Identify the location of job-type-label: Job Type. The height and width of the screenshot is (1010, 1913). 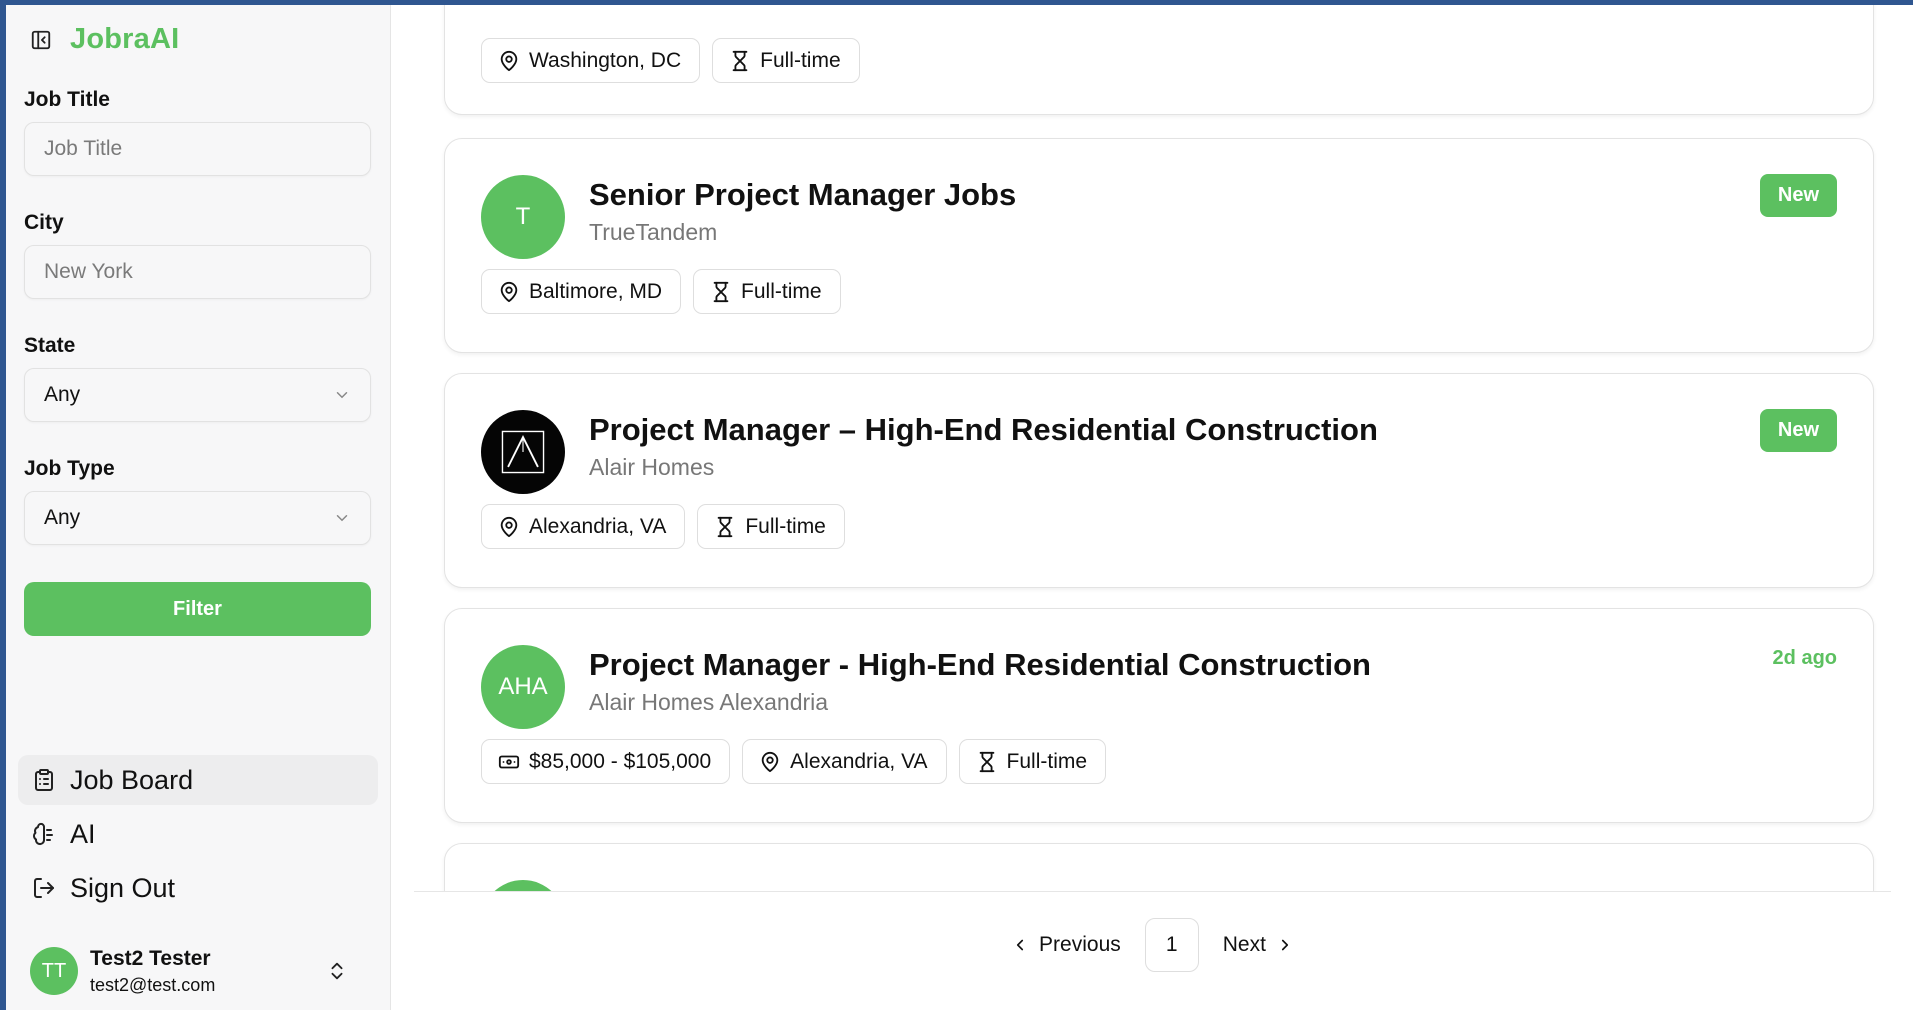
(69, 468).